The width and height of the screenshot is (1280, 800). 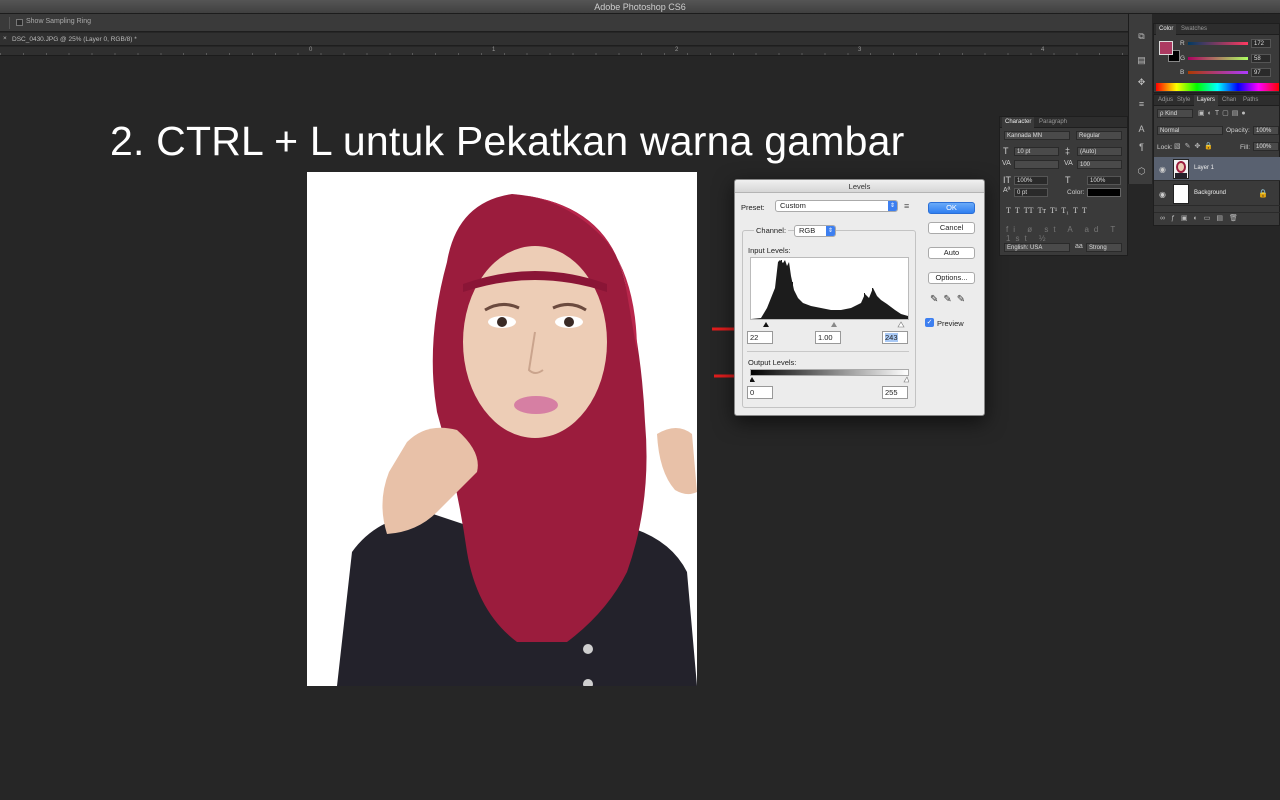 I want to click on language-select: English: USA, so click(x=1037, y=247).